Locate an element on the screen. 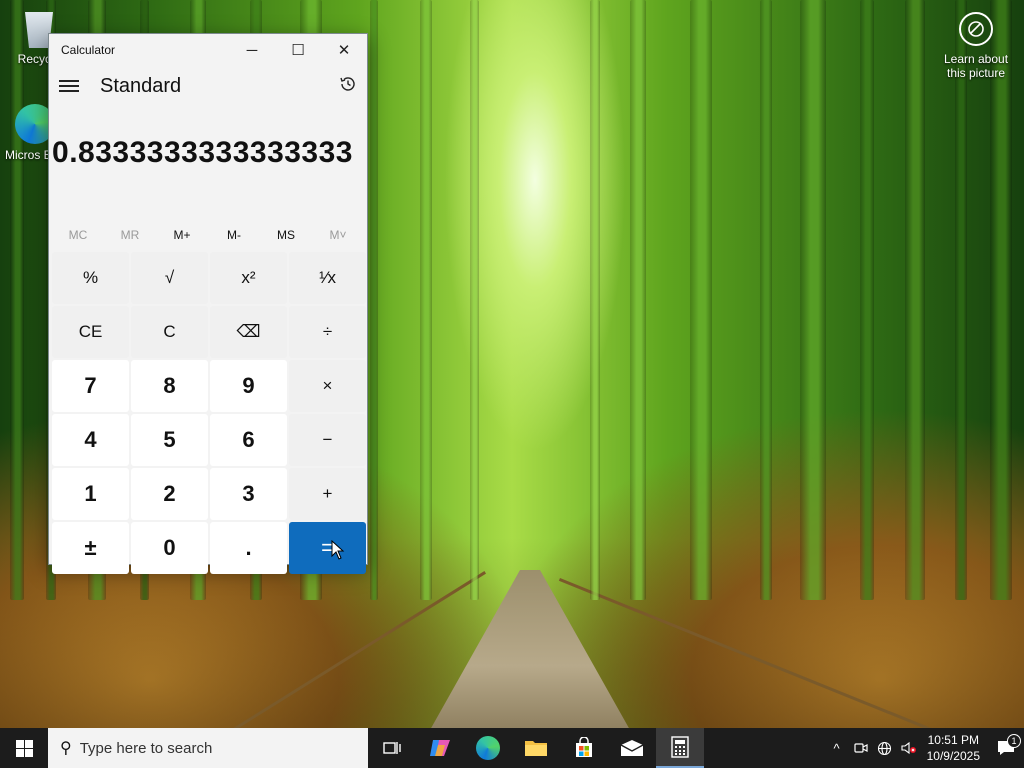 The image size is (1024, 768). equals-button: = is located at coordinates (327, 548).